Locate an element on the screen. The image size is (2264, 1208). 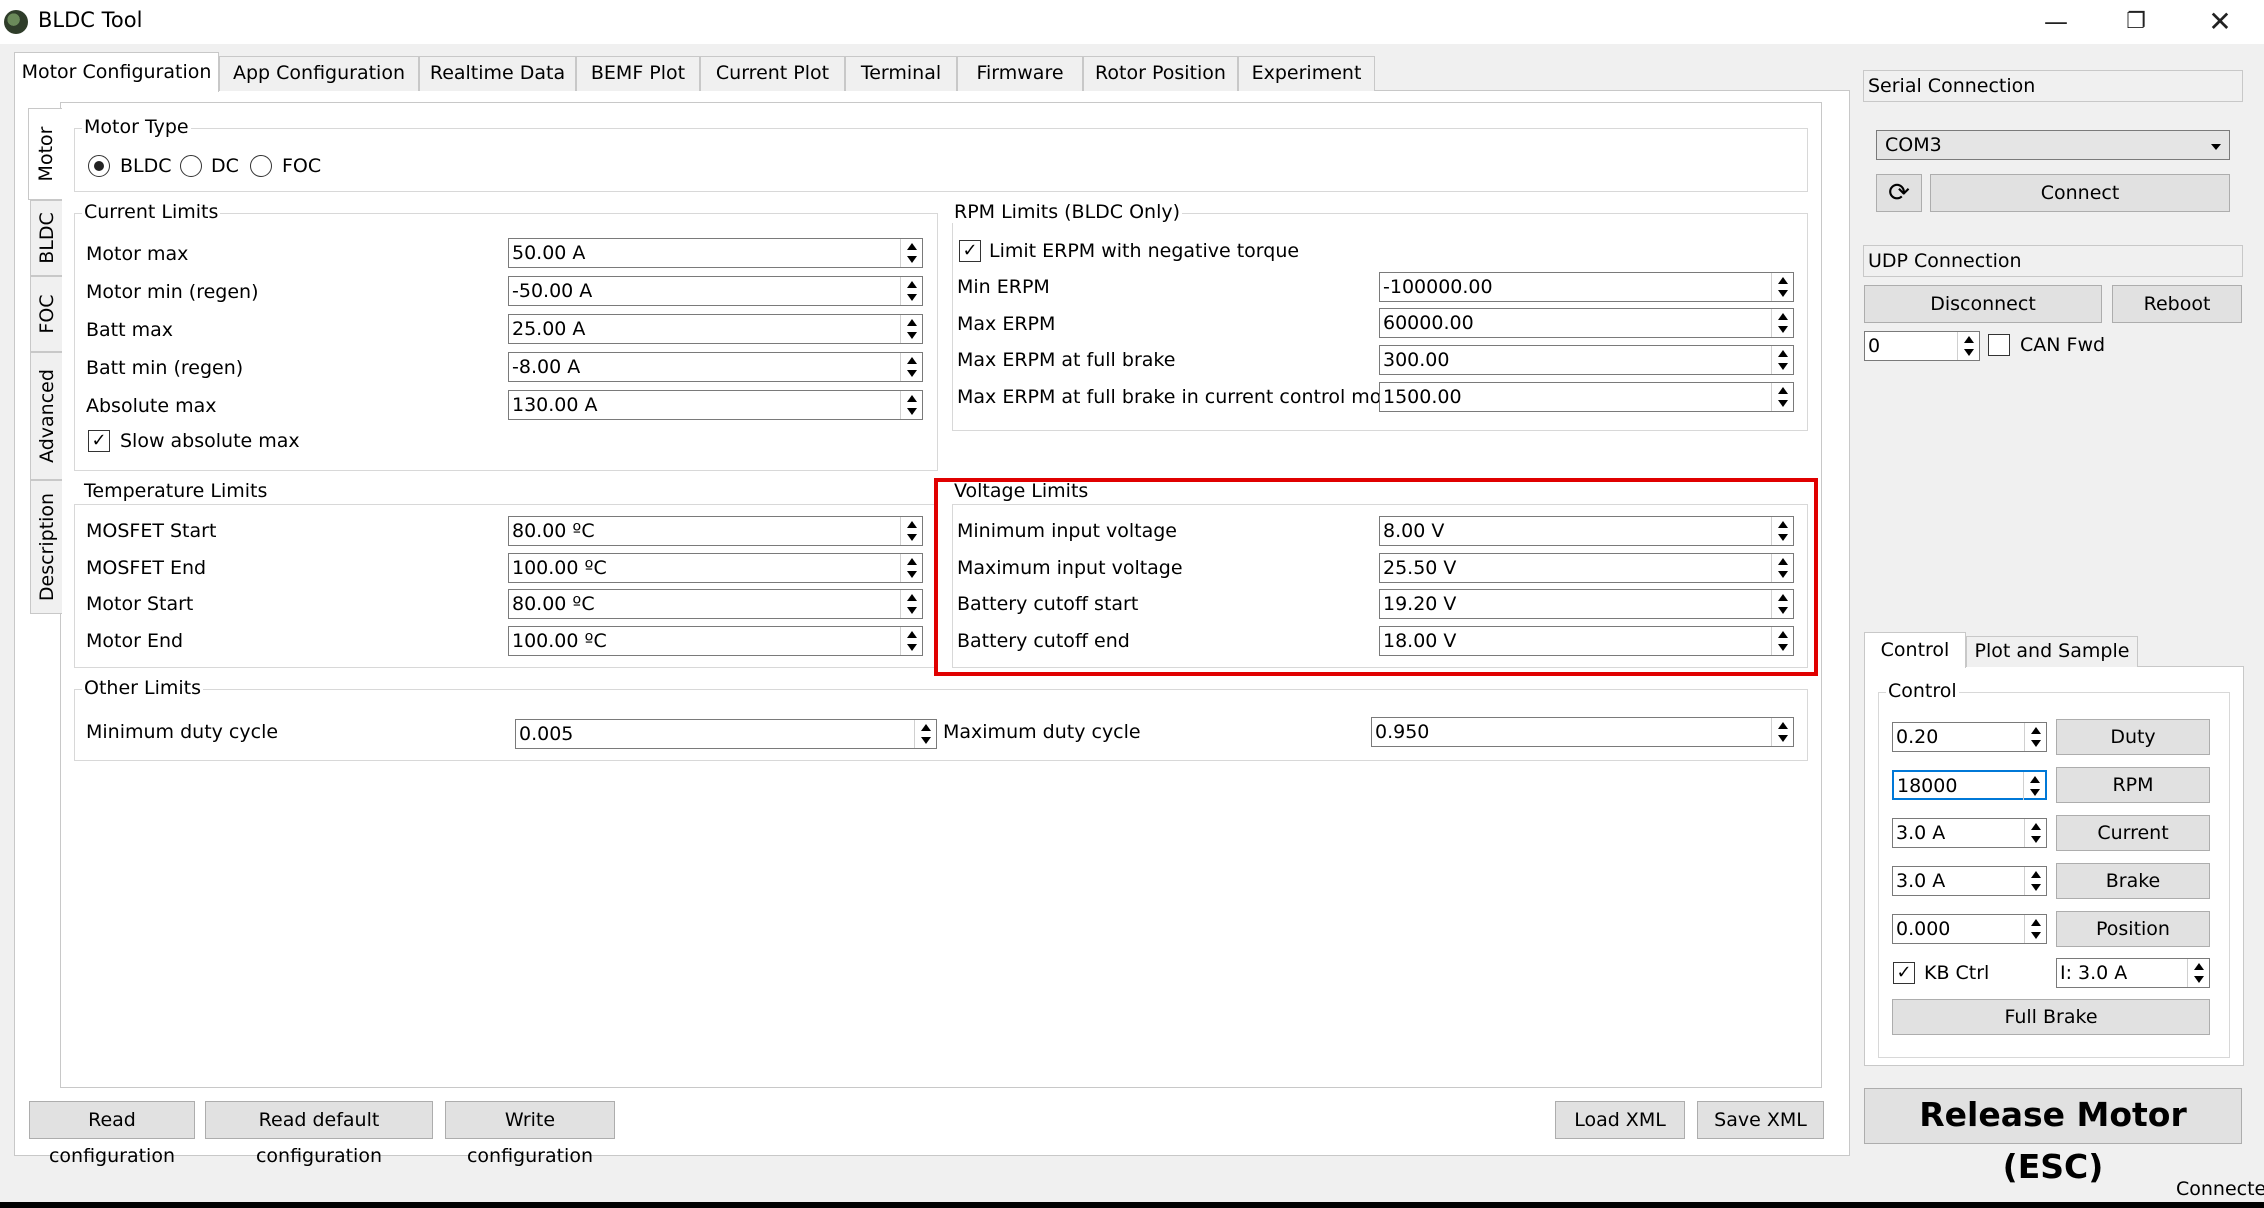
current-button: Current is located at coordinates (2133, 833).